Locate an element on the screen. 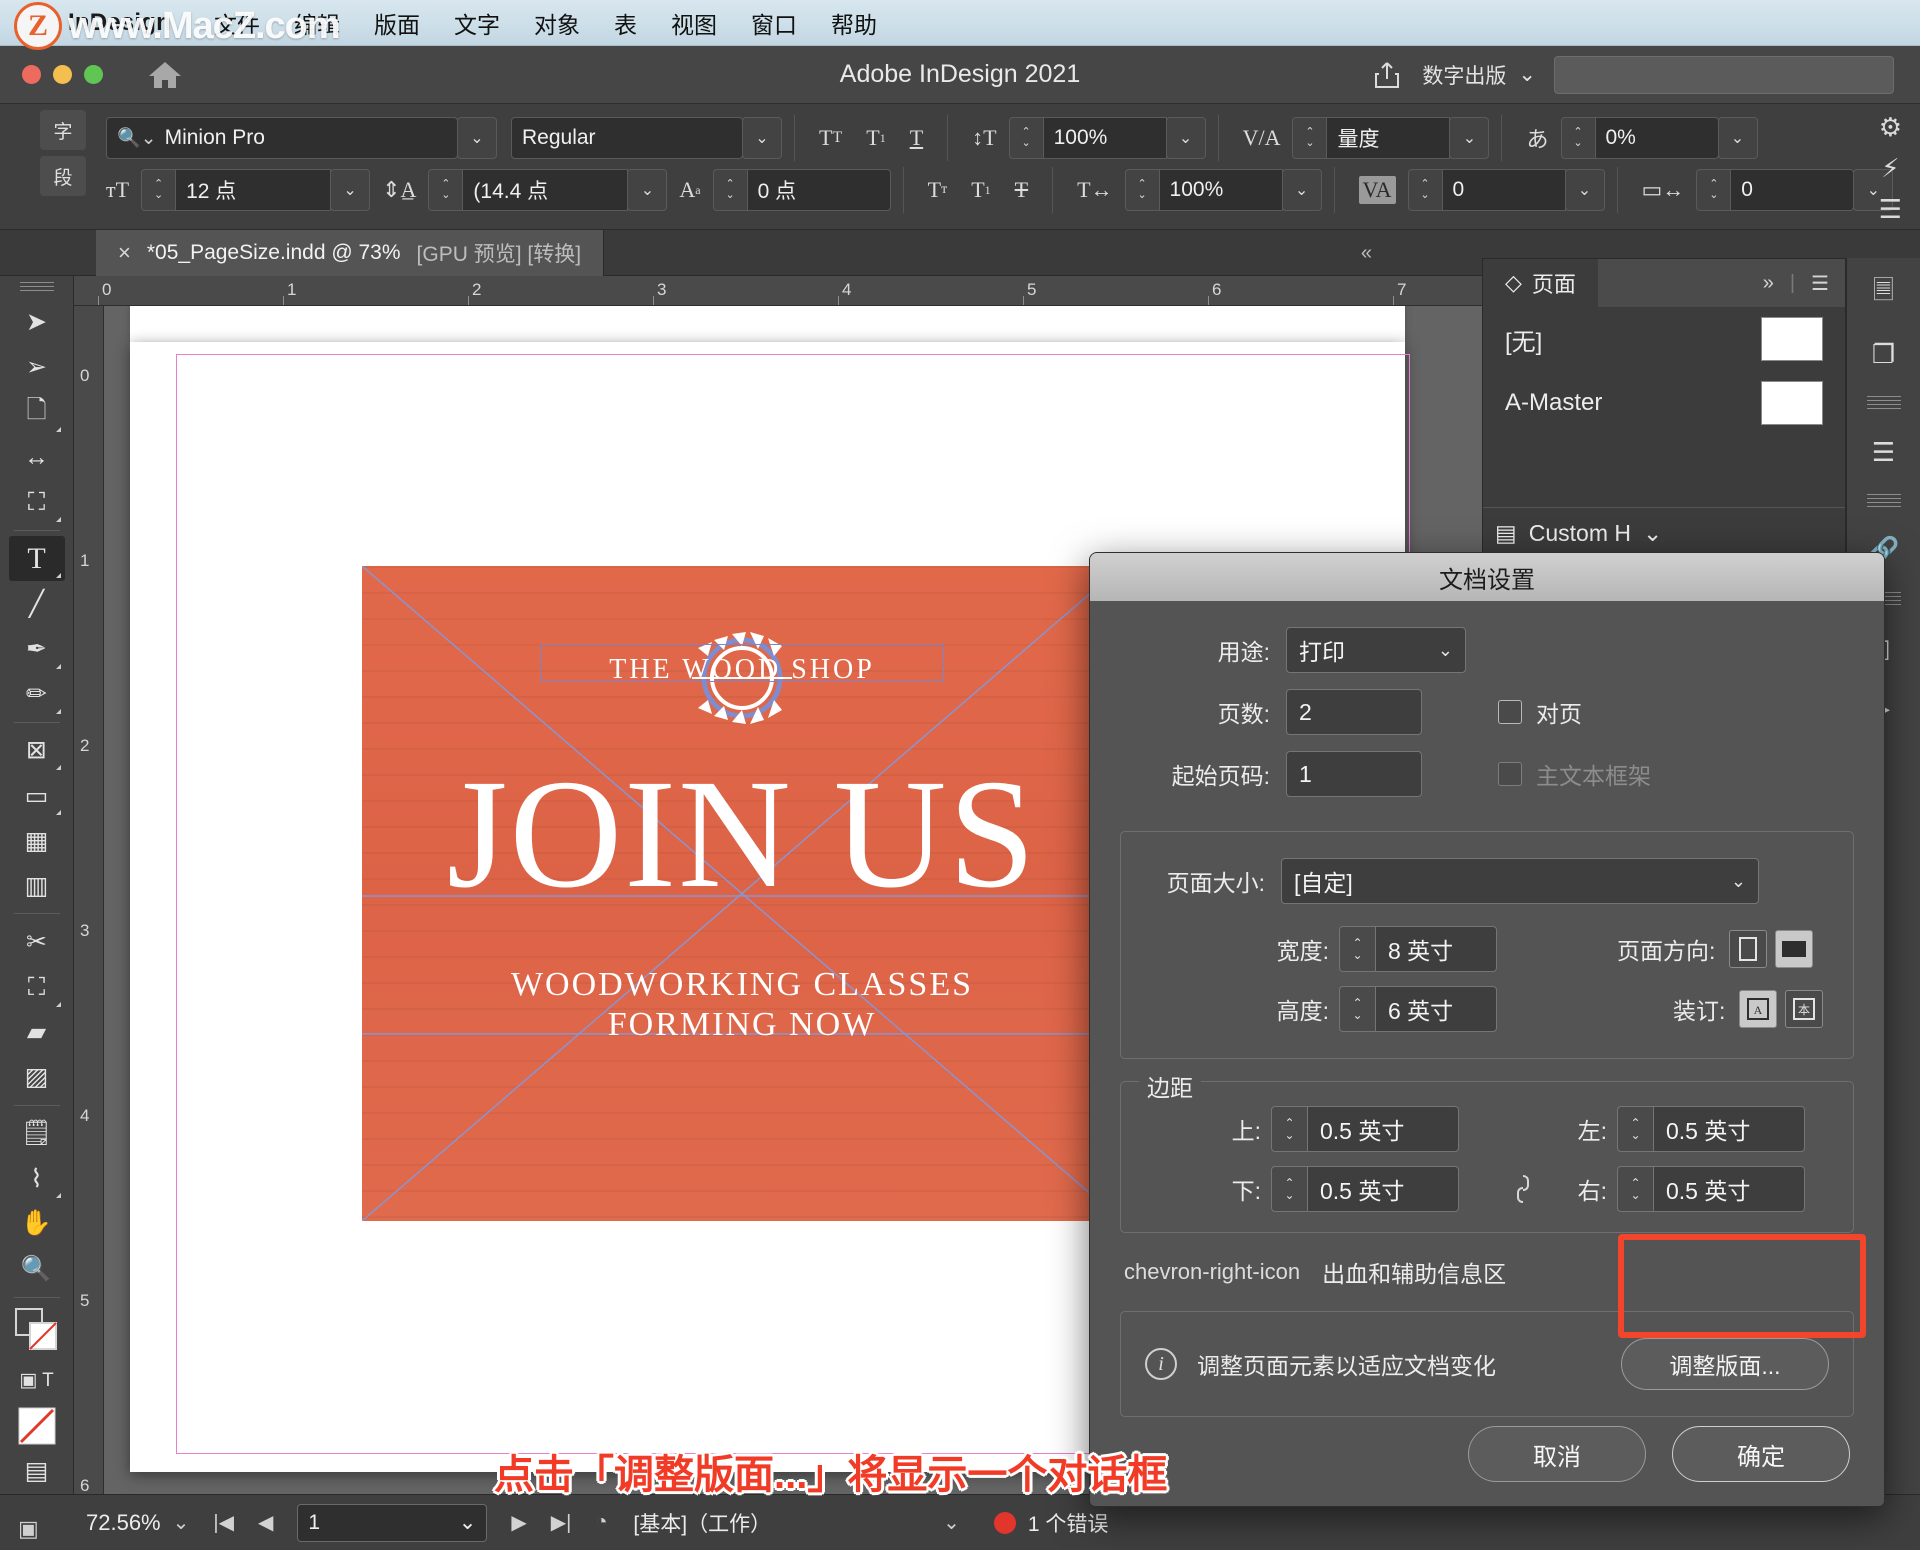 The image size is (1920, 1550). menu-app-name: InDesign is located at coordinates (119, 23).